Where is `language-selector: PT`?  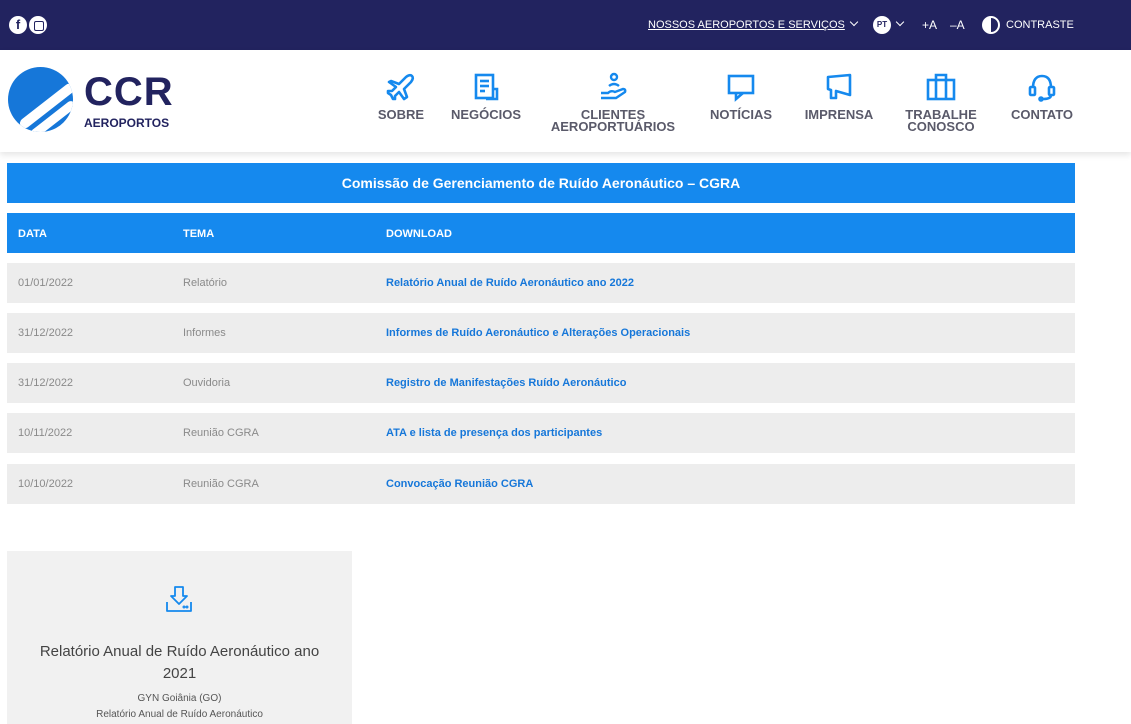
language-selector: PT is located at coordinates (882, 25).